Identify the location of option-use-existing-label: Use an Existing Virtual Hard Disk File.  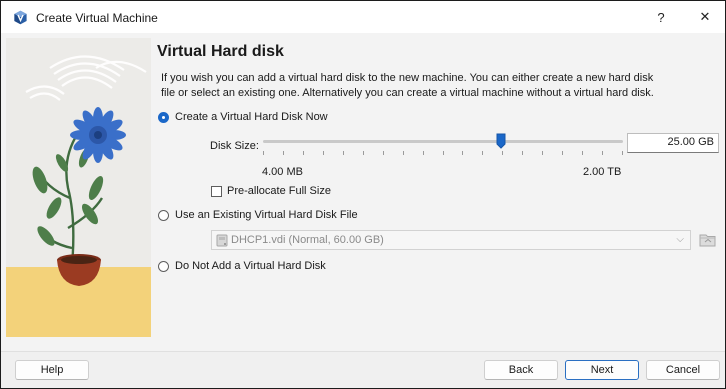
(266, 215).